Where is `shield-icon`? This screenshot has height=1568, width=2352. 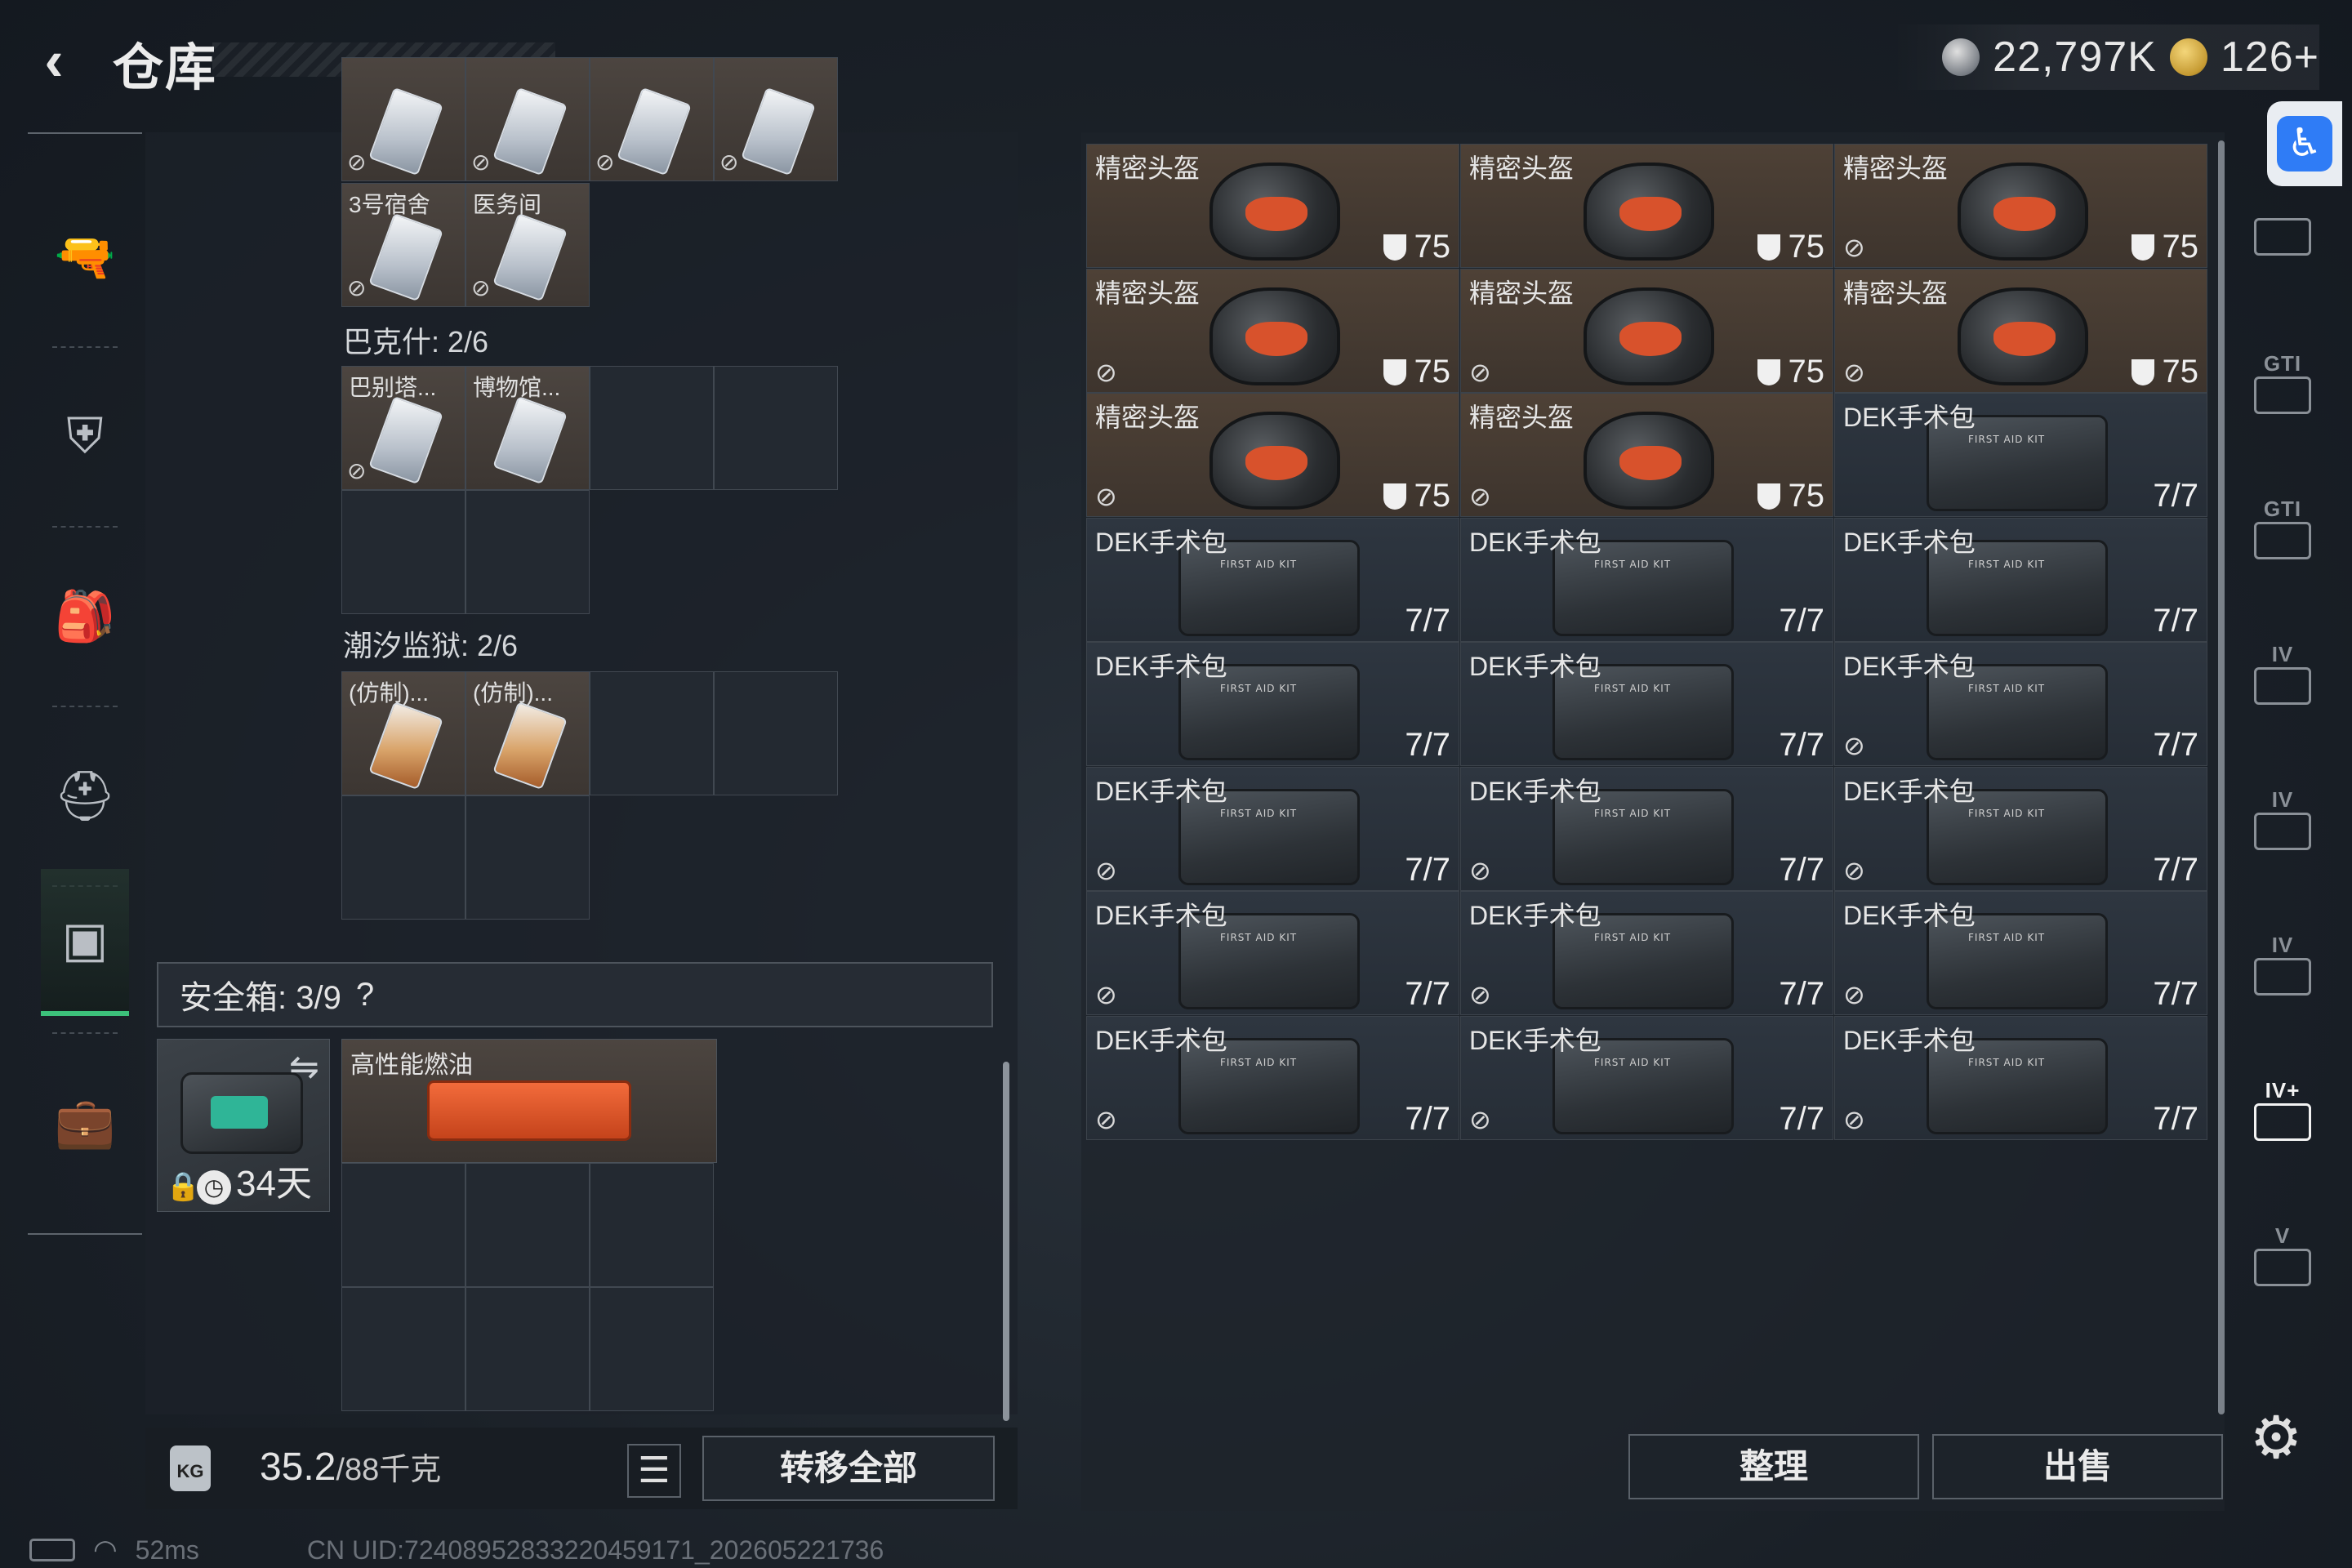
shield-icon is located at coordinates (2142, 247).